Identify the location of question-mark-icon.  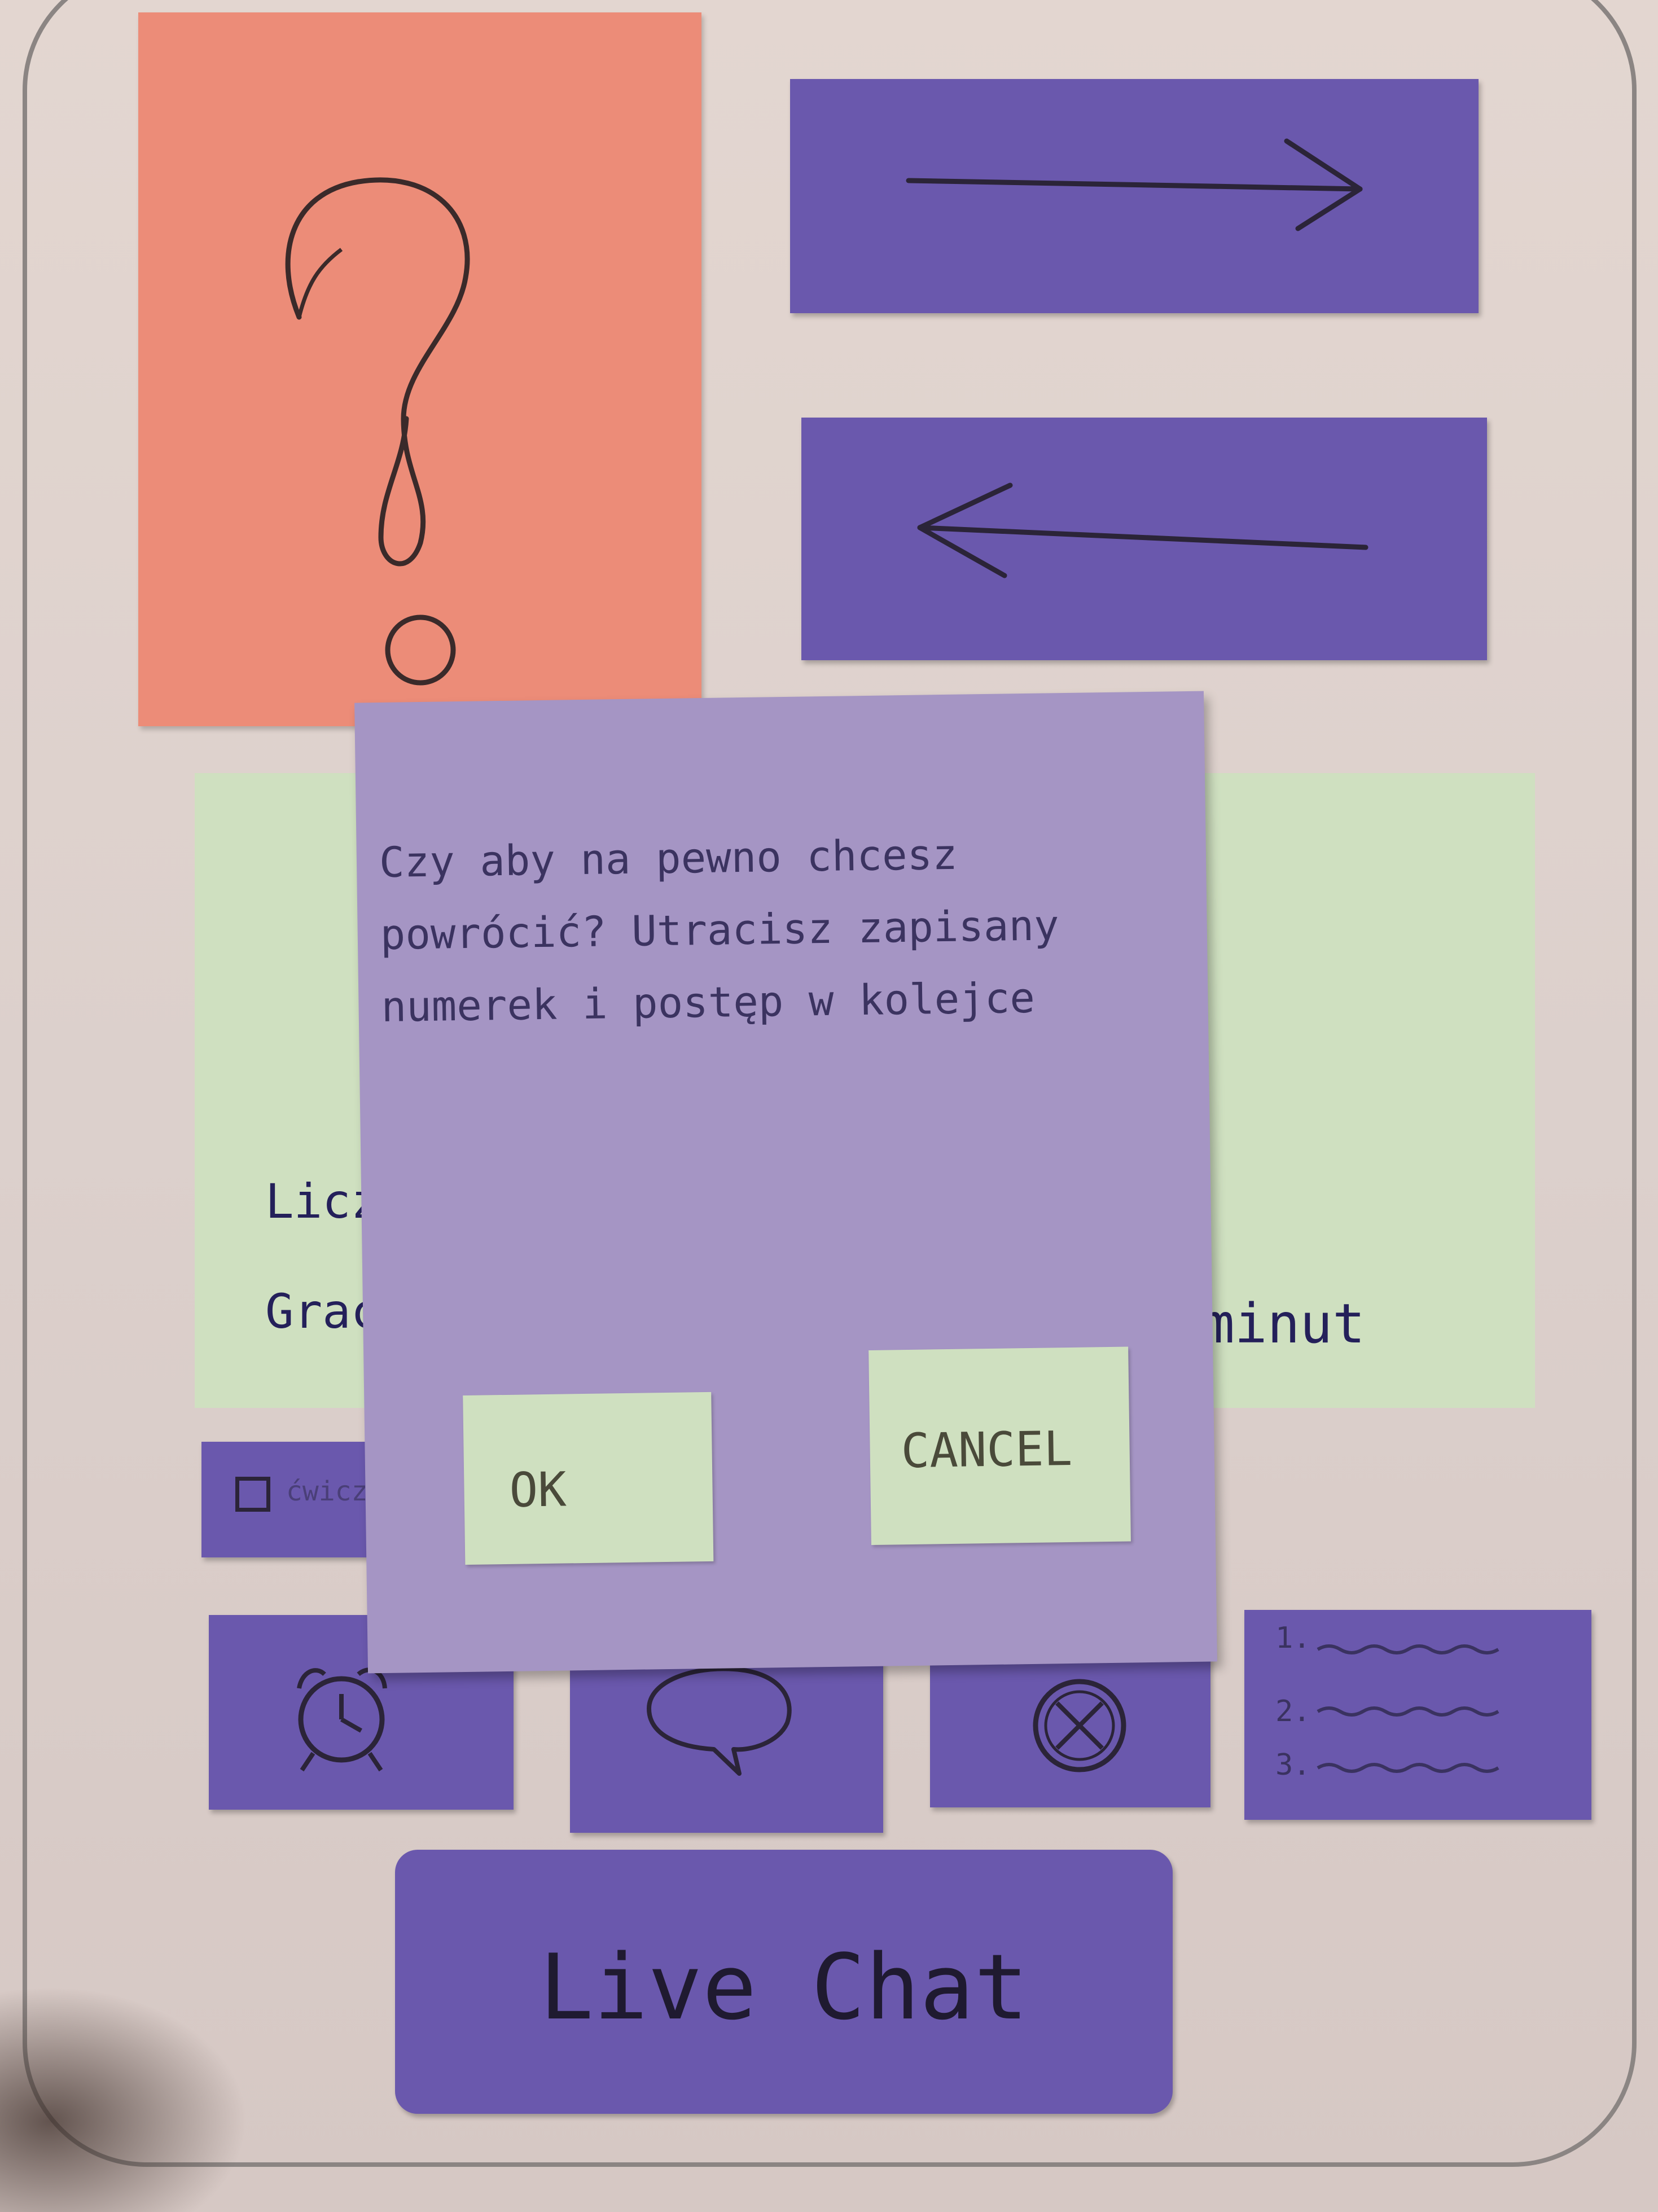
(377, 431).